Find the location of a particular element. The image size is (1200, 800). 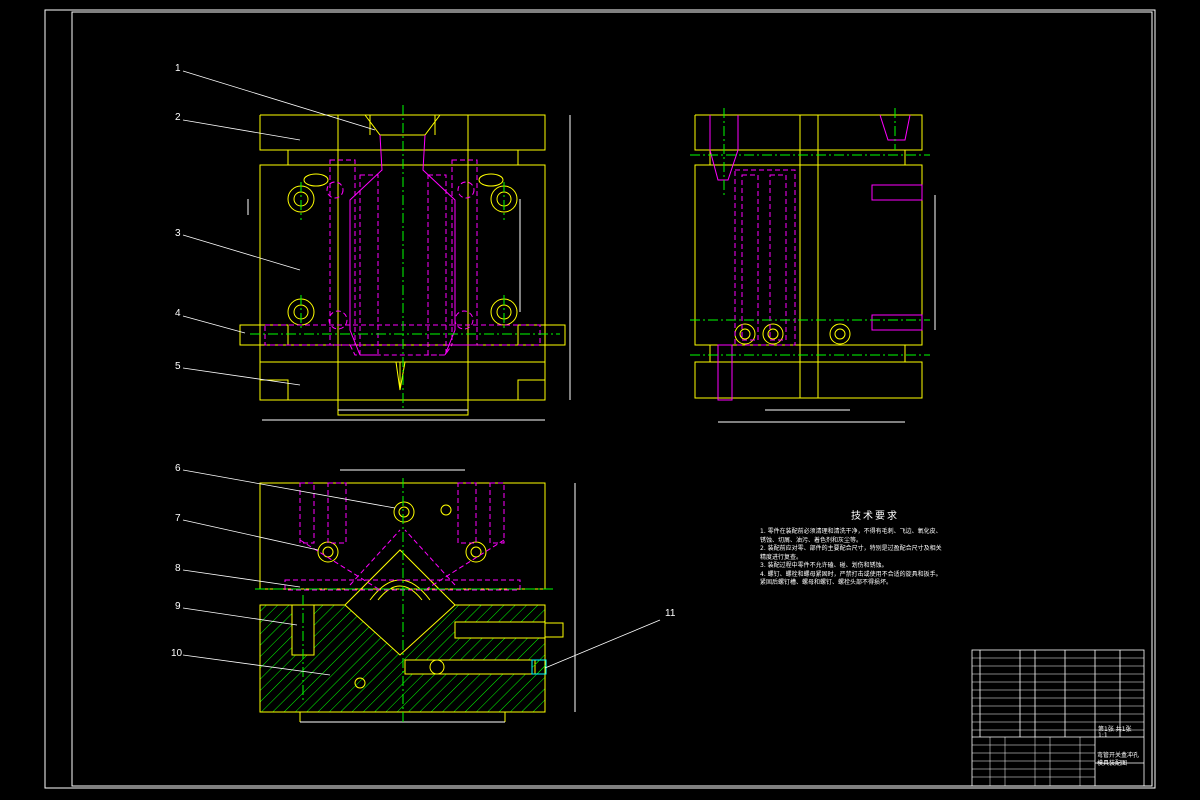

drawing-name: 弯管开关盒冲孔模具装配图 is located at coordinates (1118, 759).